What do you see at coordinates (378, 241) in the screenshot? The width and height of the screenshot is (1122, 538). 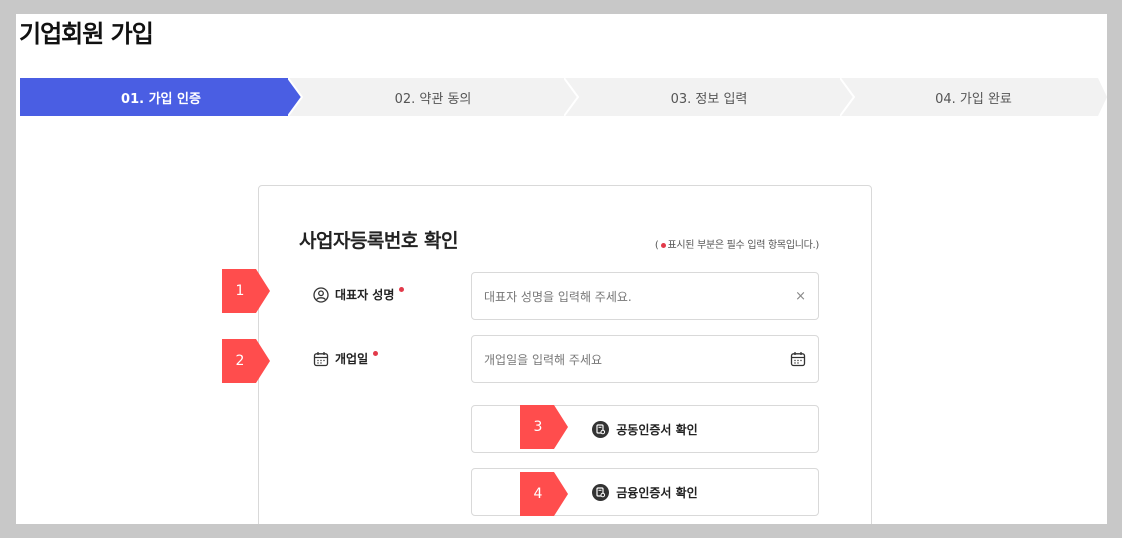 I see `form-title: 사업자등록번호 확인` at bounding box center [378, 241].